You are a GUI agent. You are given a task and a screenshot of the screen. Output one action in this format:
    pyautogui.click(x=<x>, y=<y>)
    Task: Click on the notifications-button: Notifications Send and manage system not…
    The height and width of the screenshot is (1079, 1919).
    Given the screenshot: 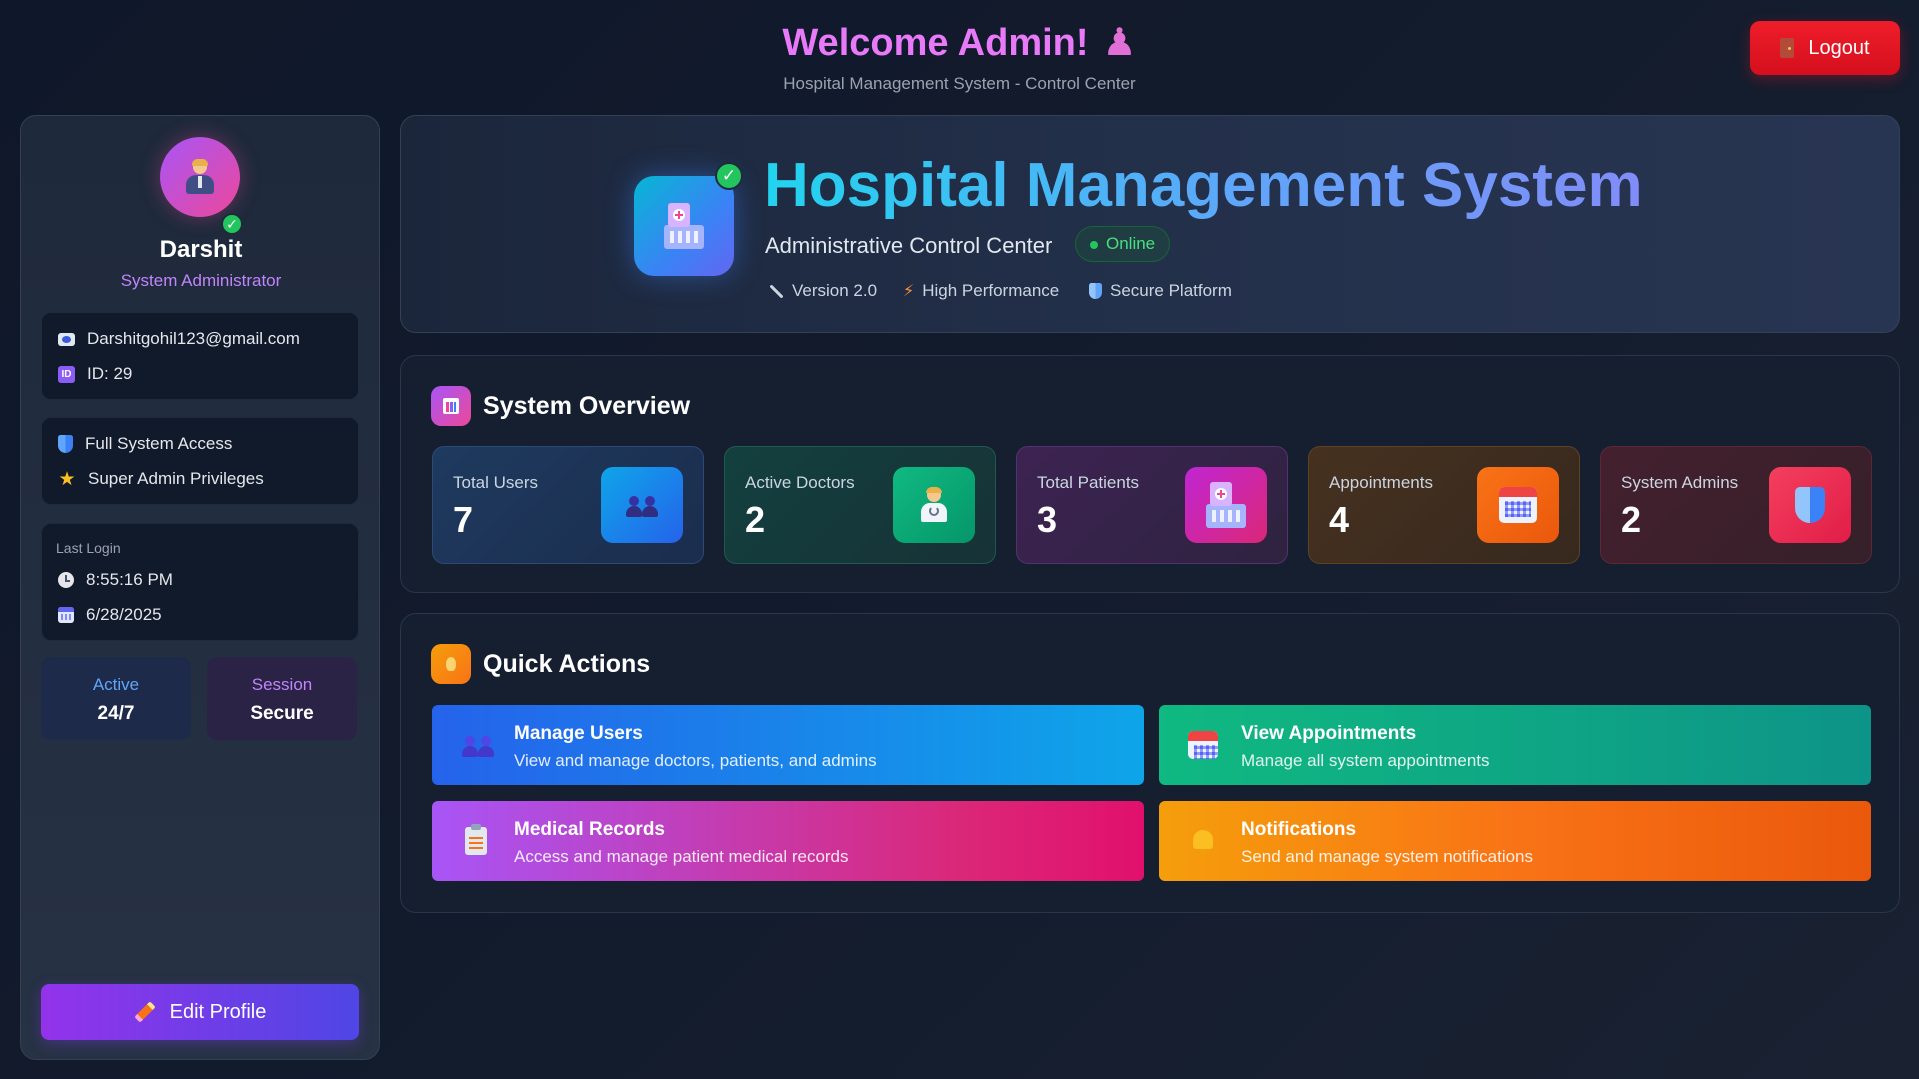 What is the action you would take?
    pyautogui.click(x=1515, y=841)
    